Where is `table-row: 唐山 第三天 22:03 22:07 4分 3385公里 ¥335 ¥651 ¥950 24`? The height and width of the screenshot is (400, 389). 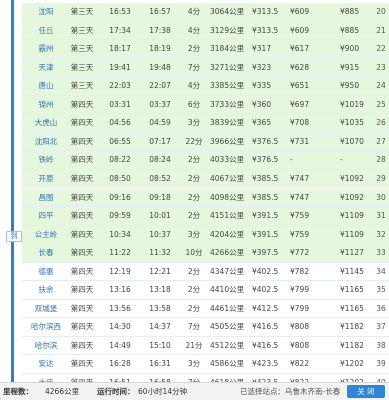
table-row: 唐山 第三天 22:03 22:07 4分 3385公里 ¥335 ¥651 ¥950 24 is located at coordinates (205, 86).